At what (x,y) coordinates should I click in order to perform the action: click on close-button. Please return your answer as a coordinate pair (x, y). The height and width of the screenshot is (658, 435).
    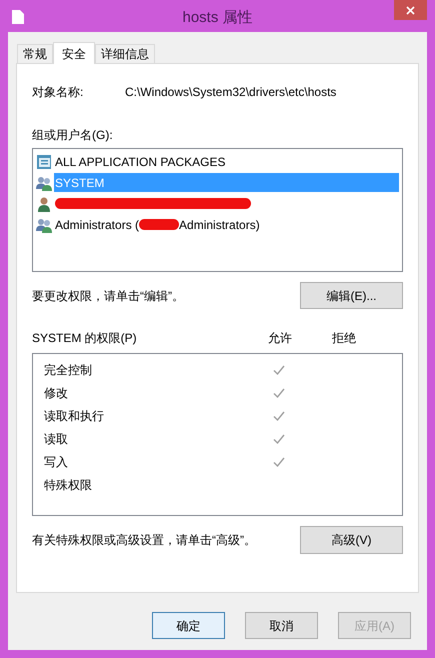
    Looking at the image, I should click on (410, 10).